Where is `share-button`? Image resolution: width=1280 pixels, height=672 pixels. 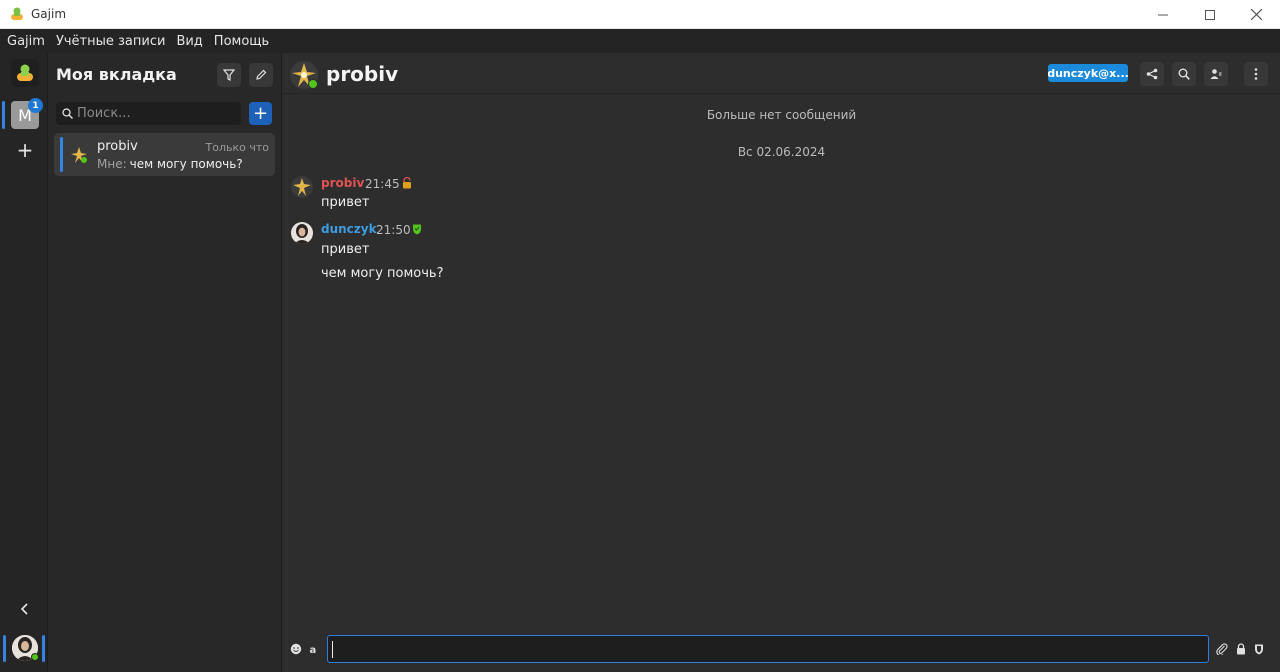
share-button is located at coordinates (1152, 74).